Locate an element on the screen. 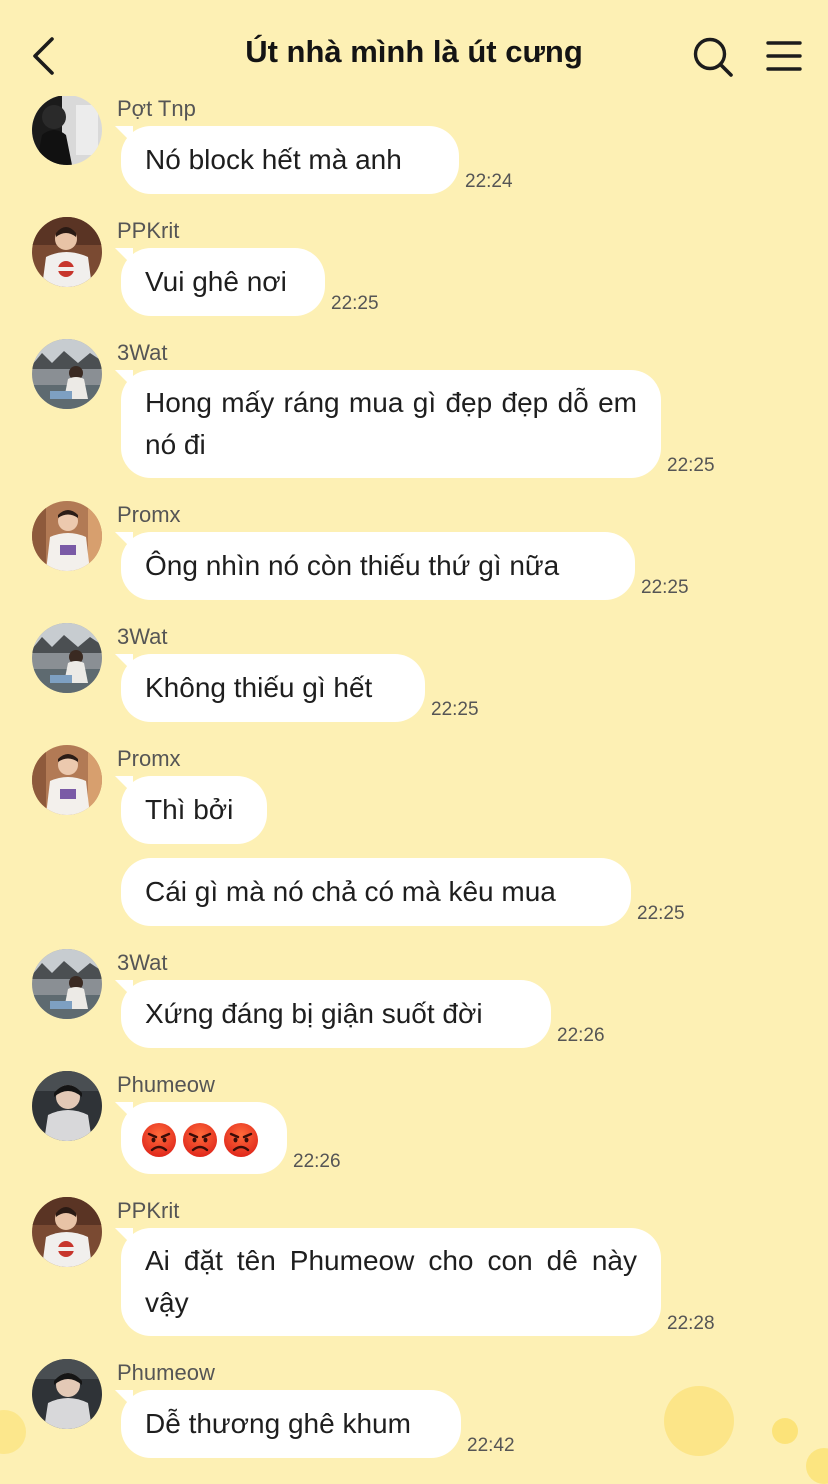 Image resolution: width=828 pixels, height=1484 pixels. chat-header: Út nhà mình là út cưng is located at coordinates (414, 48).